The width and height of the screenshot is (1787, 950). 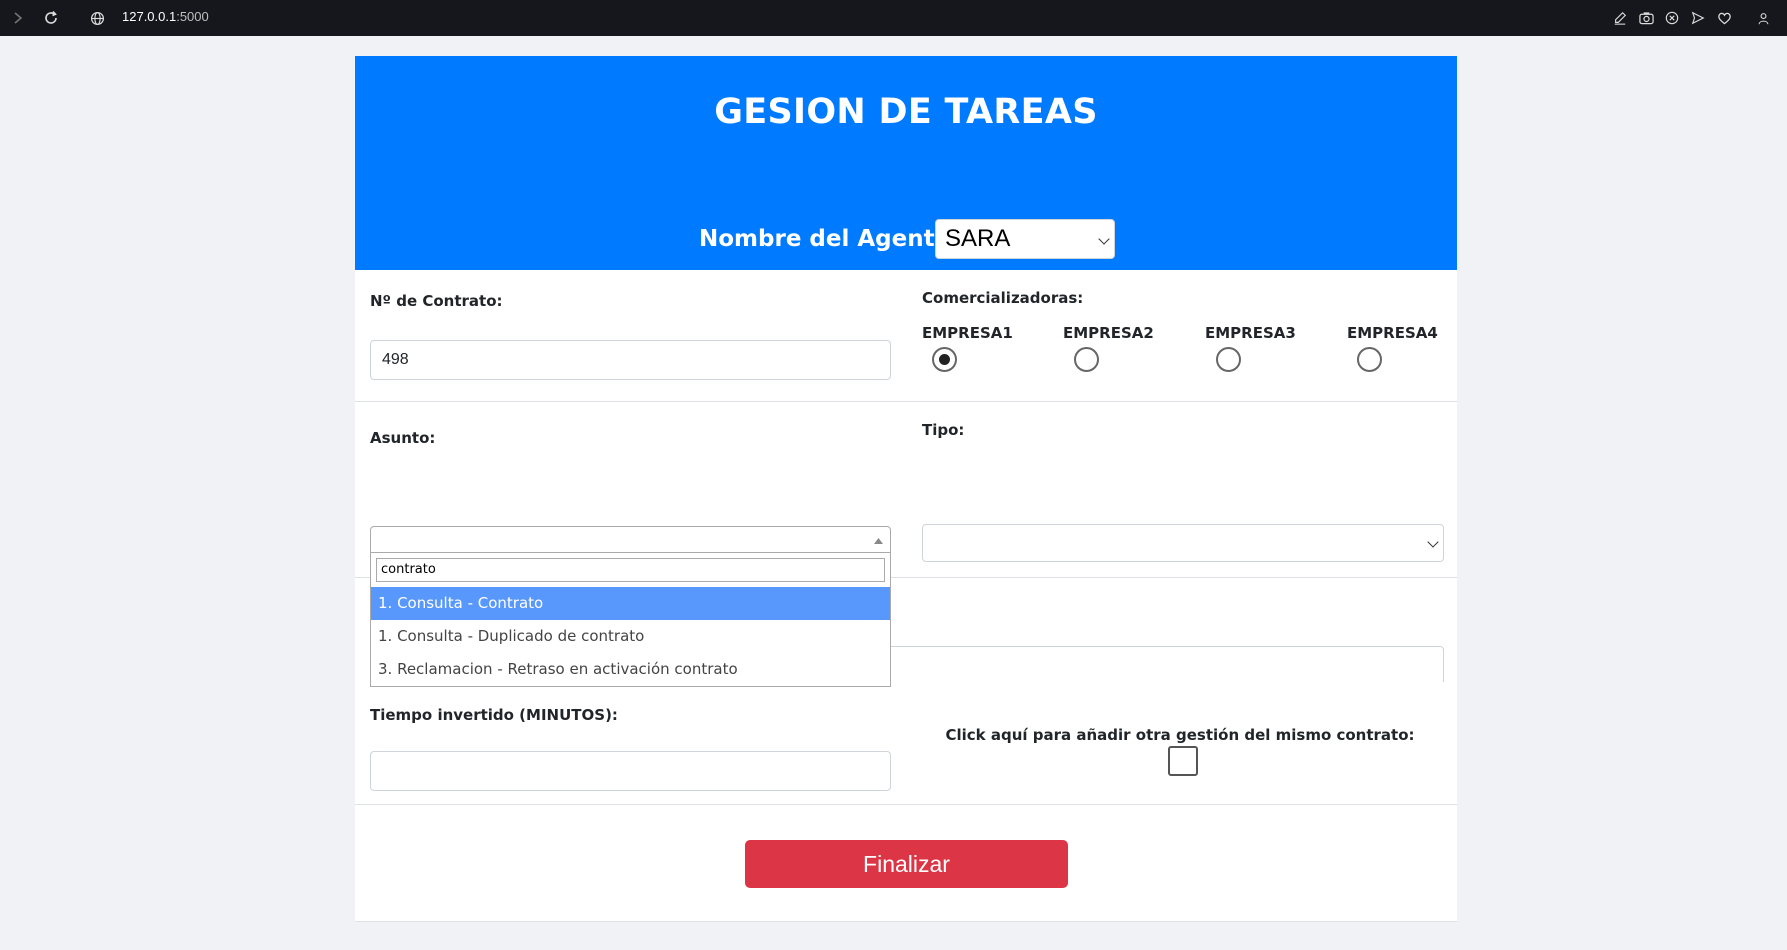 What do you see at coordinates (1620, 18) in the screenshot?
I see `edit-icon` at bounding box center [1620, 18].